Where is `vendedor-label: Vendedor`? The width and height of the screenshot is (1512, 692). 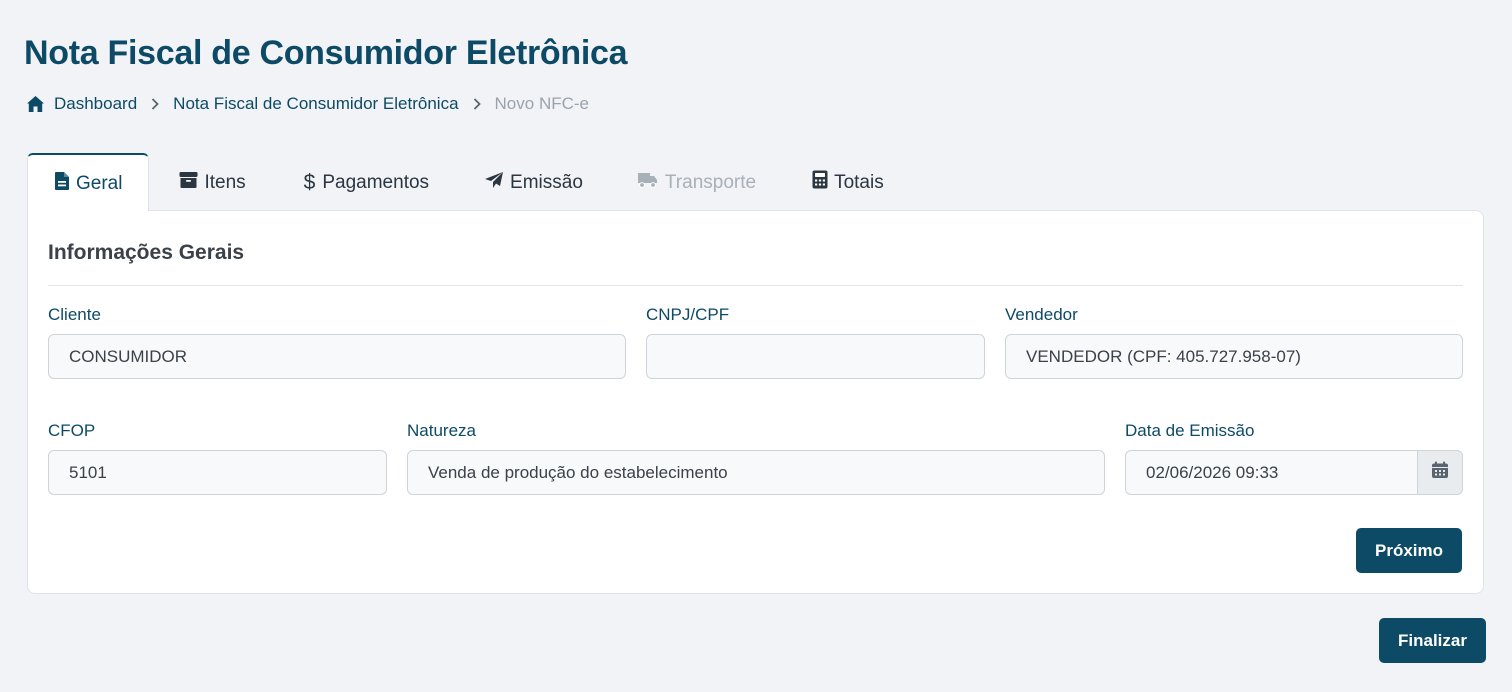
vendedor-label: Vendedor is located at coordinates (1041, 314).